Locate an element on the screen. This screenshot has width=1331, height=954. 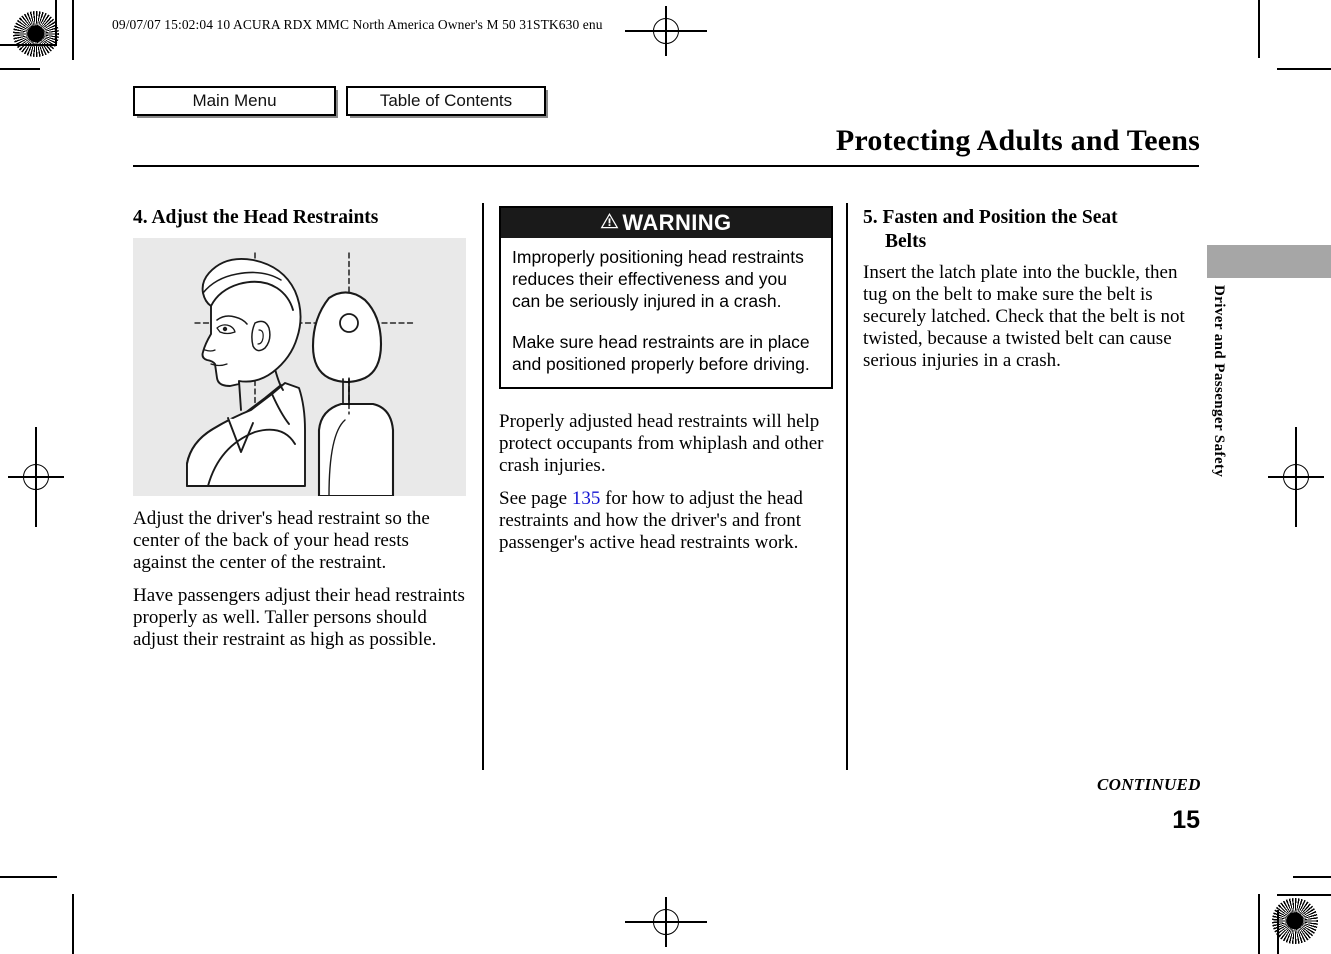
crop-mark-bottom-right-vertical is located at coordinates (1259, 924).